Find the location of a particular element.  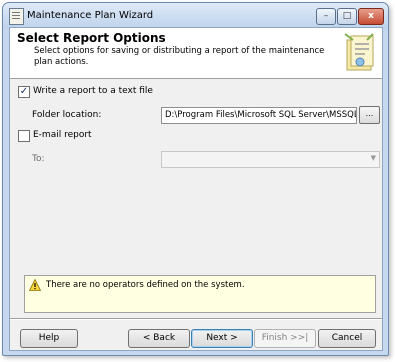

write-report-checkbox: ✓ is located at coordinates (24, 92).